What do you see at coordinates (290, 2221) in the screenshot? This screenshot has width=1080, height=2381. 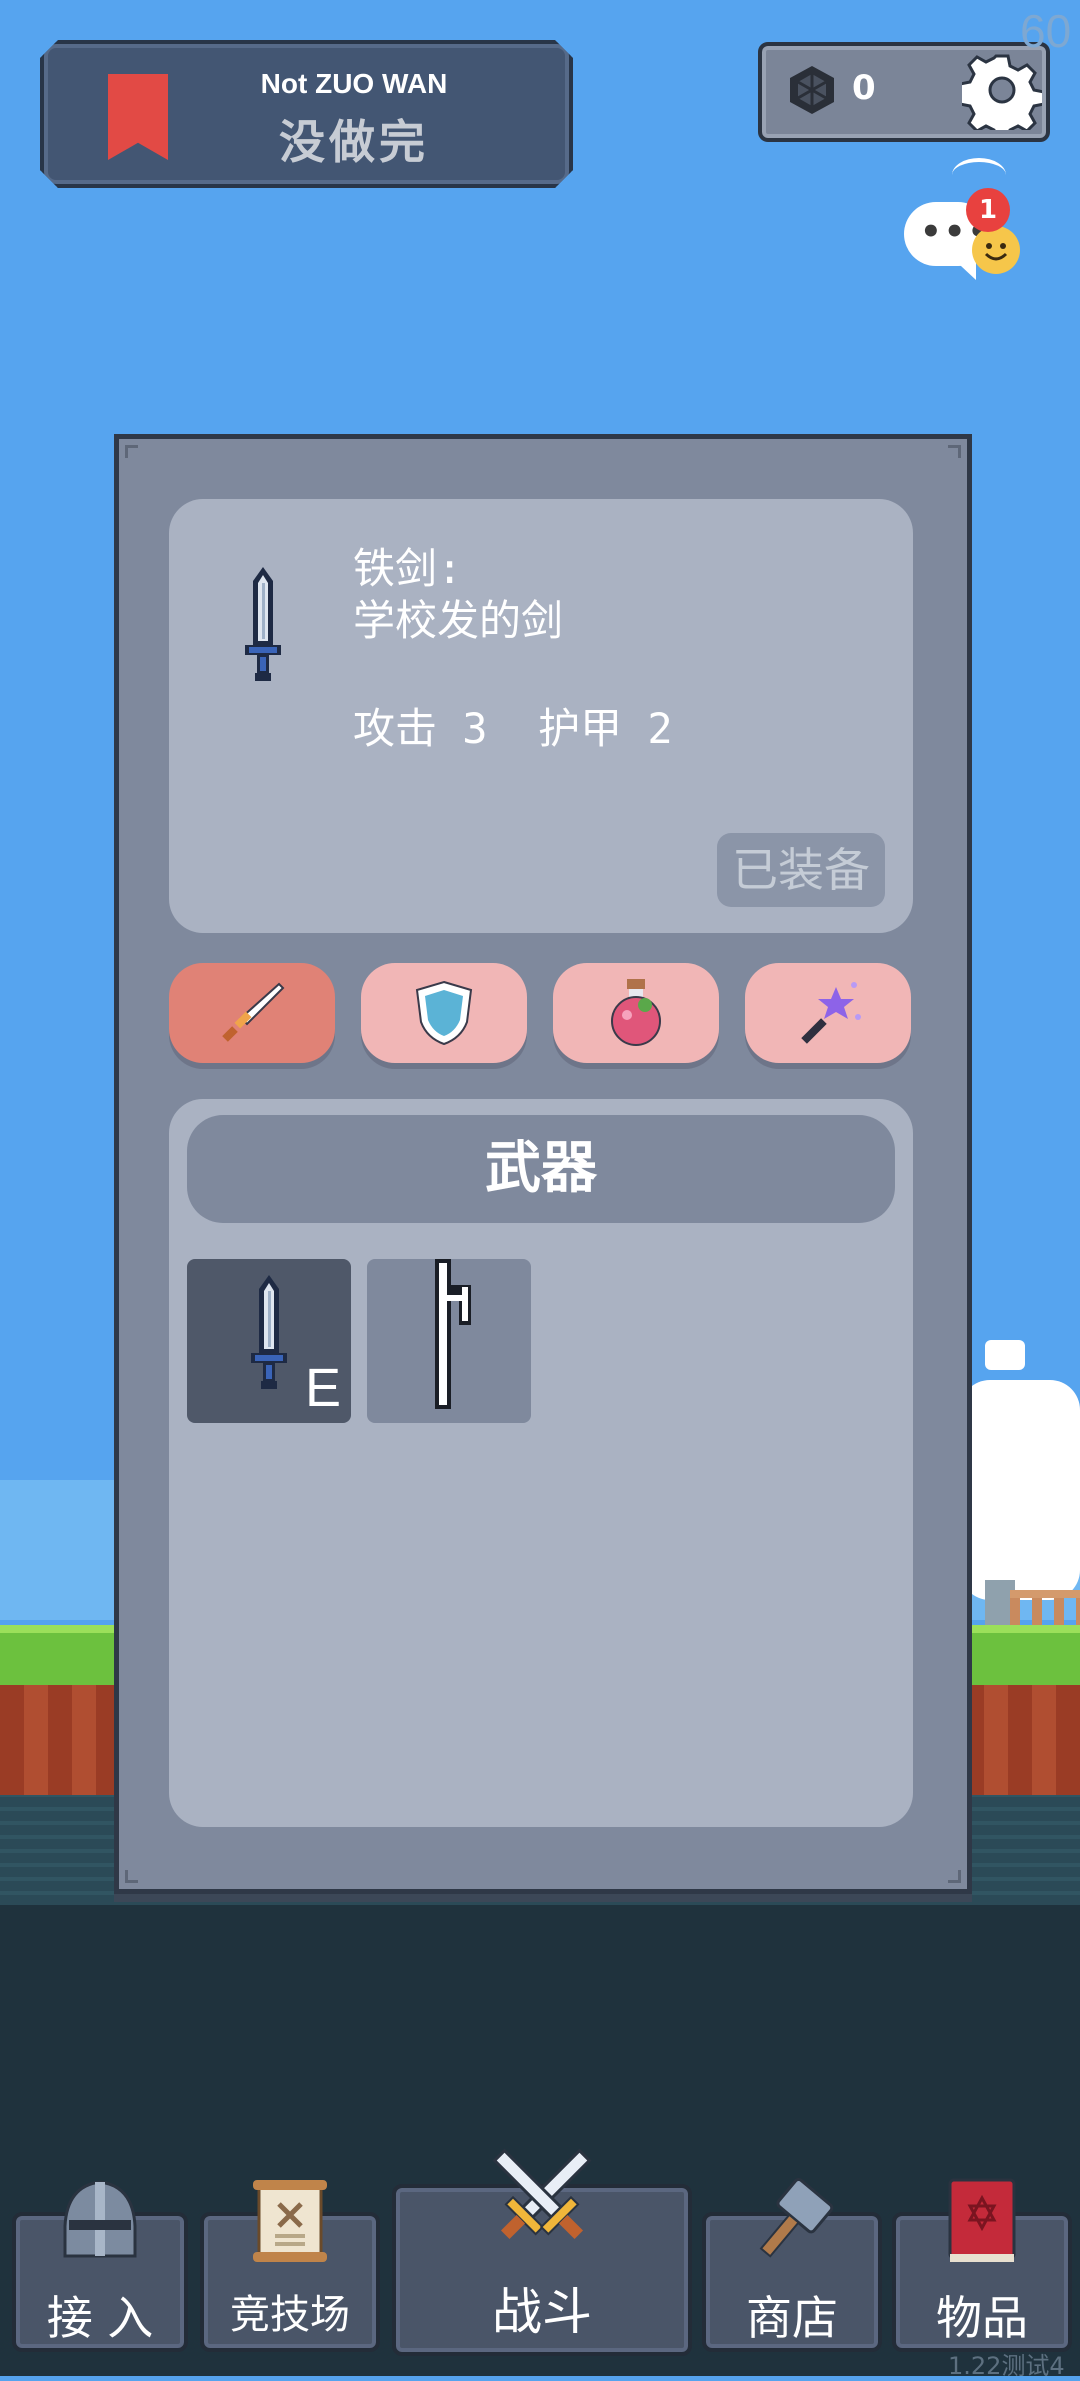 I see `scroll-icon` at bounding box center [290, 2221].